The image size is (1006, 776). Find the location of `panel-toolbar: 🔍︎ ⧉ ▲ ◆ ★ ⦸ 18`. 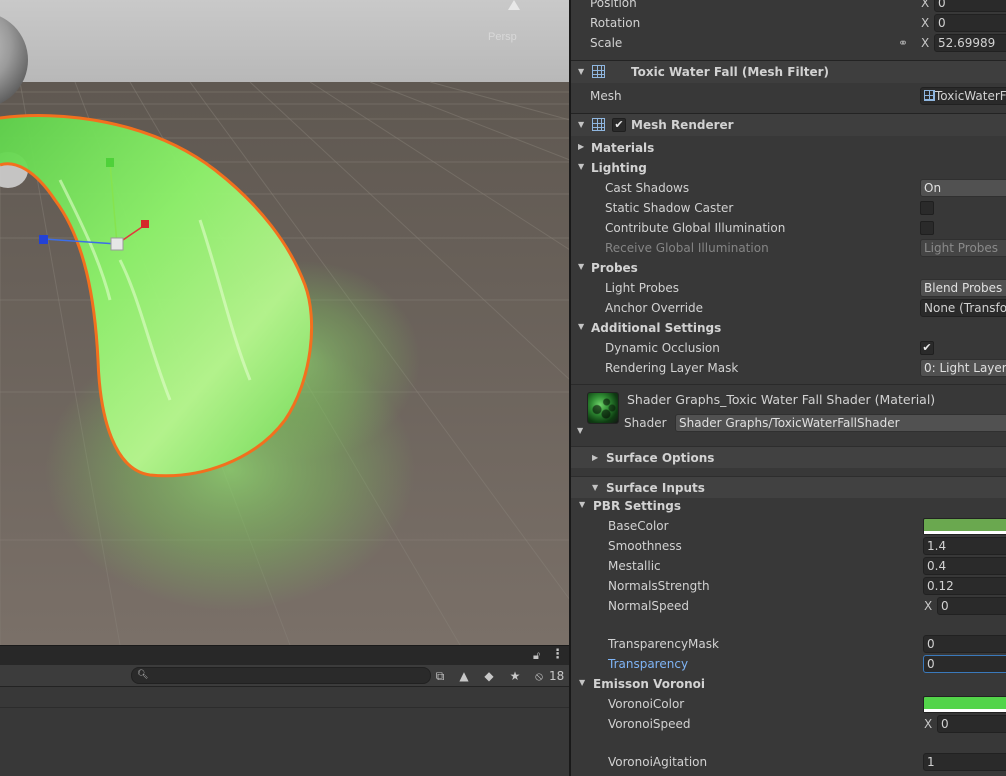

panel-toolbar: 🔍︎ ⧉ ▲ ◆ ★ ⦸ 18 is located at coordinates (285, 676).